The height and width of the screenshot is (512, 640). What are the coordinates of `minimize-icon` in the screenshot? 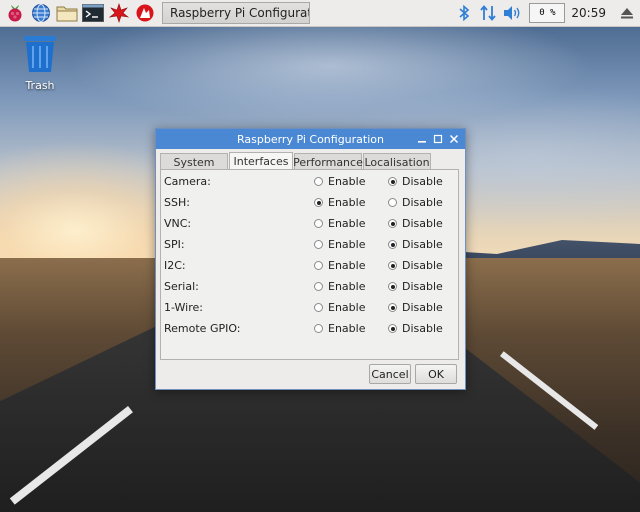 It's located at (422, 142).